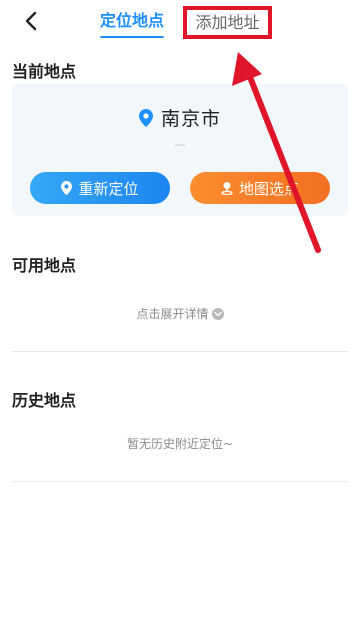 Image resolution: width=360 pixels, height=621 pixels. Describe the element at coordinates (44, 400) in the screenshot. I see `history-locations-title: 历史地点` at that location.